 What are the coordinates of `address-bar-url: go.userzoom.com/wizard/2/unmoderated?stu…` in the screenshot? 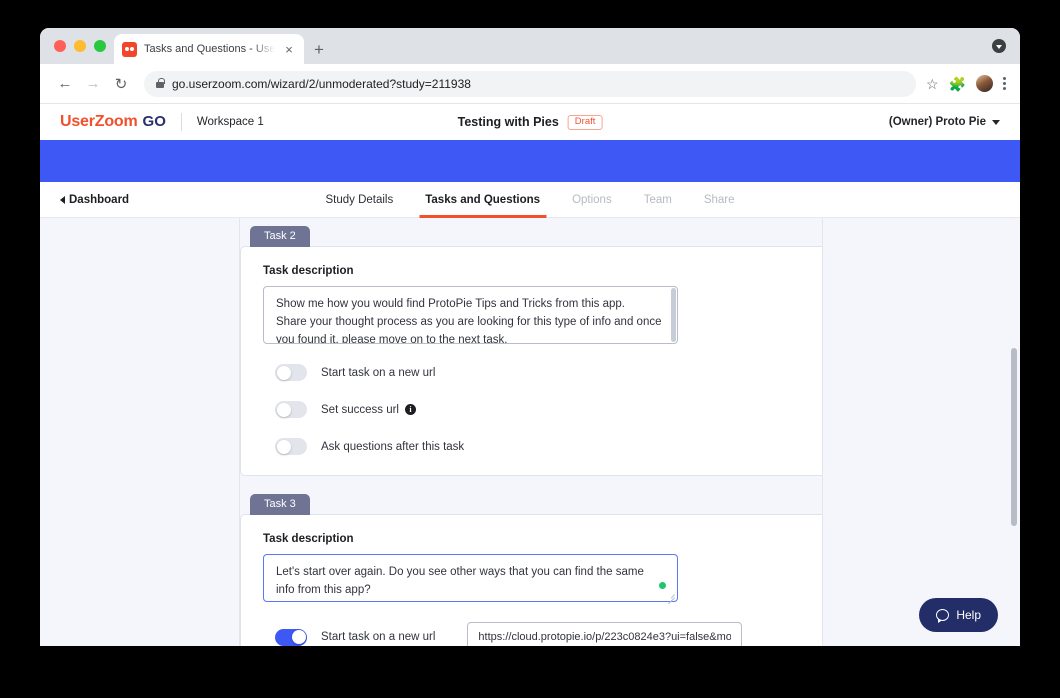 It's located at (321, 83).